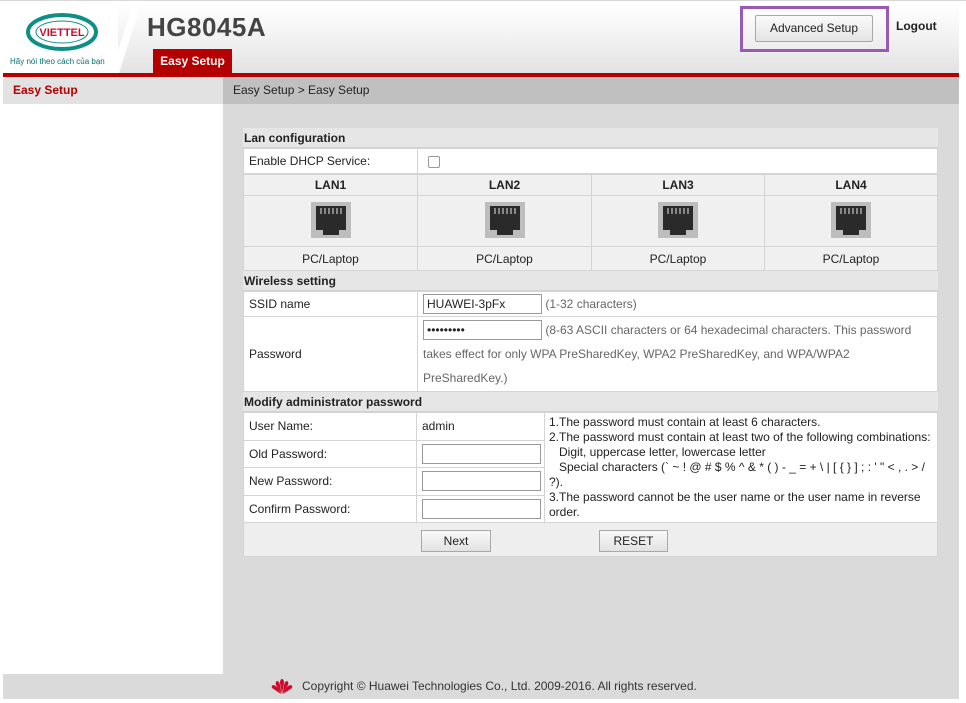  What do you see at coordinates (591, 304) in the screenshot?
I see `ssid-hint: (1-32 characters)` at bounding box center [591, 304].